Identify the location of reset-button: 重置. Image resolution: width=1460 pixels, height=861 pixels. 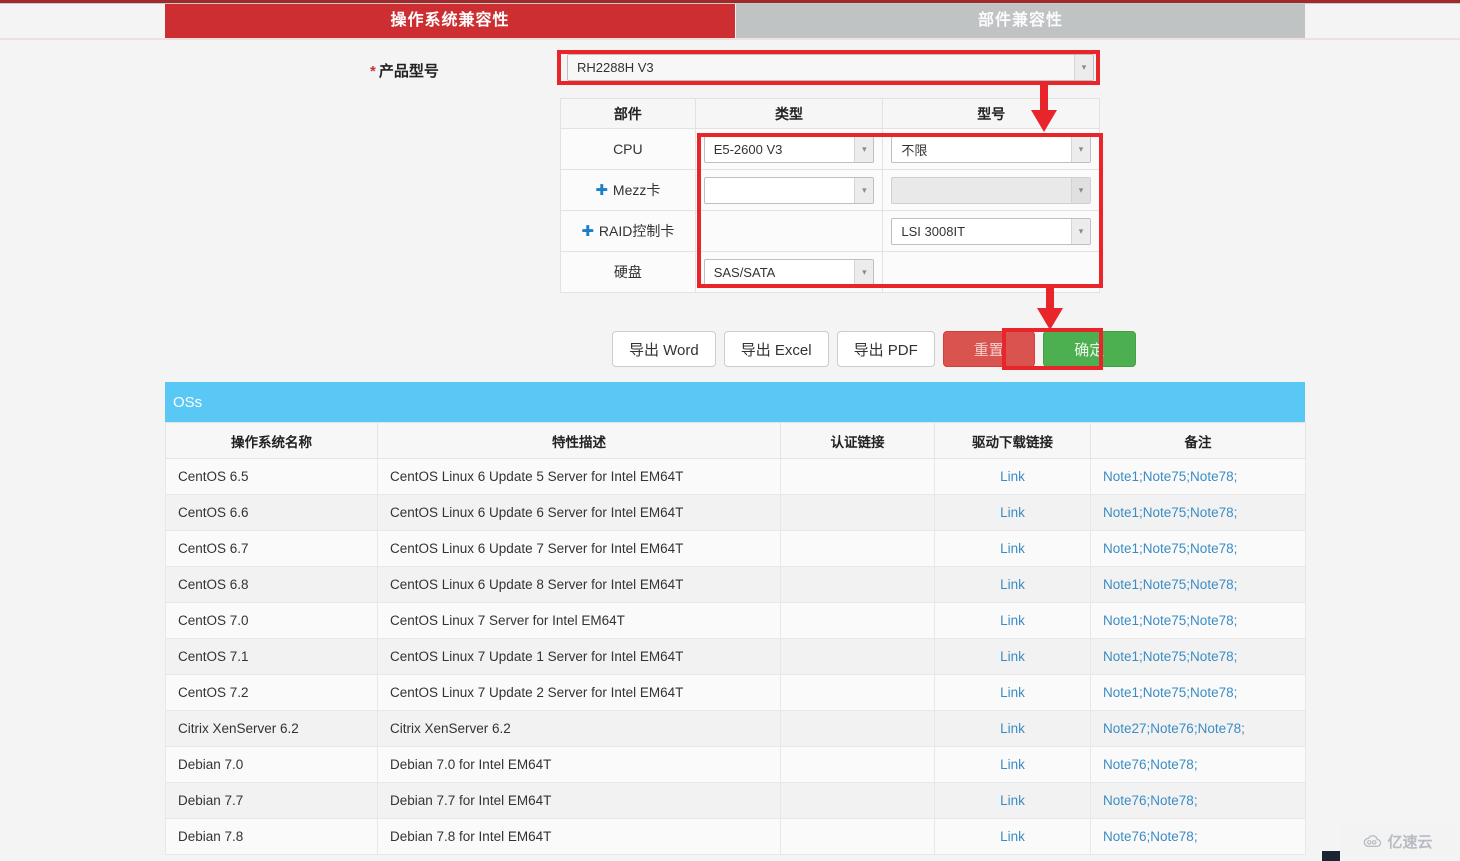
(988, 349).